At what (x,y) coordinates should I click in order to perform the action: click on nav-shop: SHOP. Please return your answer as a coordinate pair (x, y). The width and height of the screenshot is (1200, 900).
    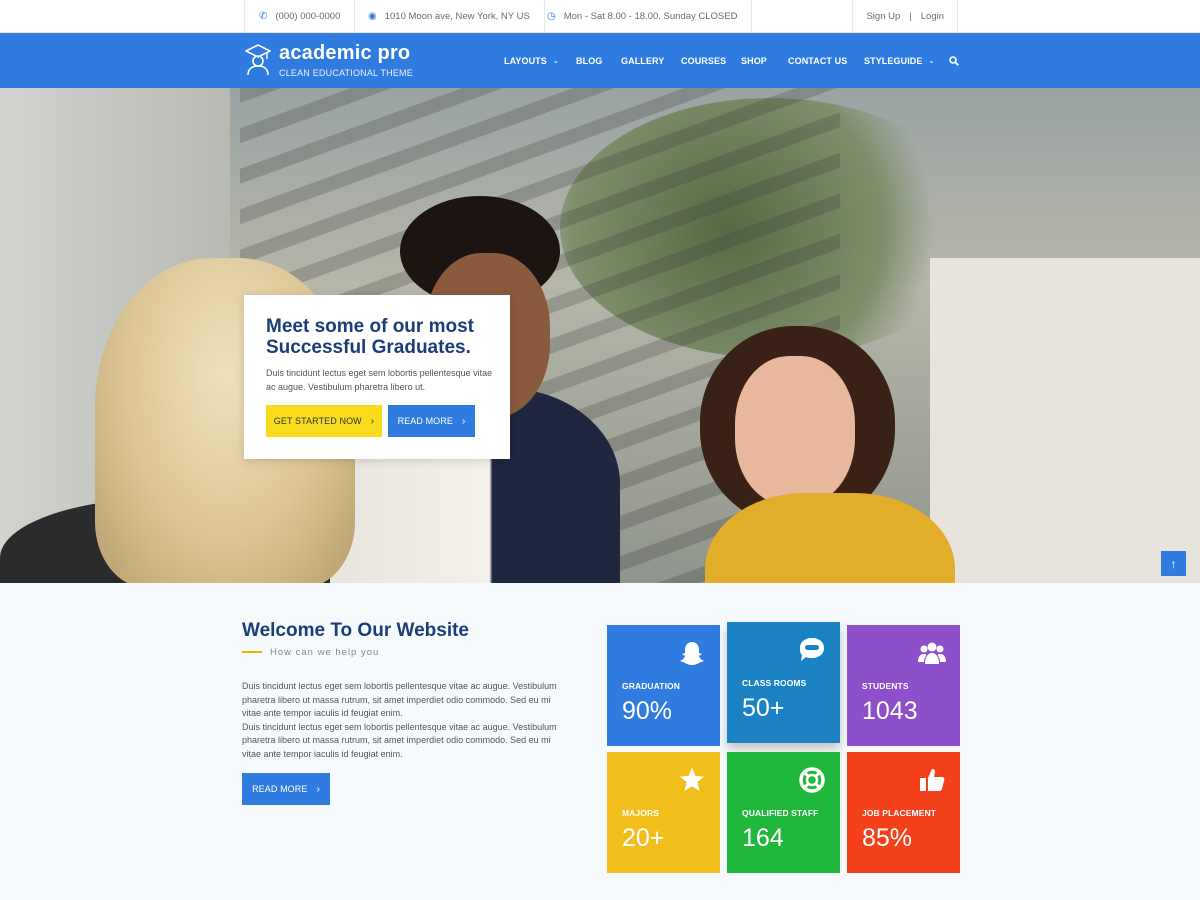
    Looking at the image, I should click on (754, 60).